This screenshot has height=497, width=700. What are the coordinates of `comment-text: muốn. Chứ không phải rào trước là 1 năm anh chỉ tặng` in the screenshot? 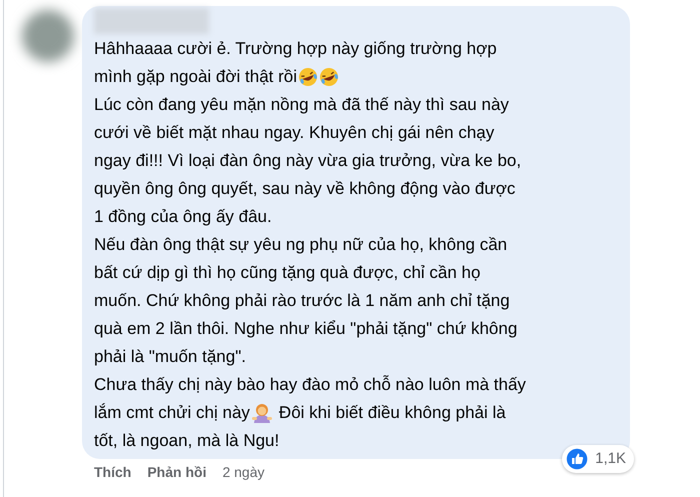 It's located at (302, 301).